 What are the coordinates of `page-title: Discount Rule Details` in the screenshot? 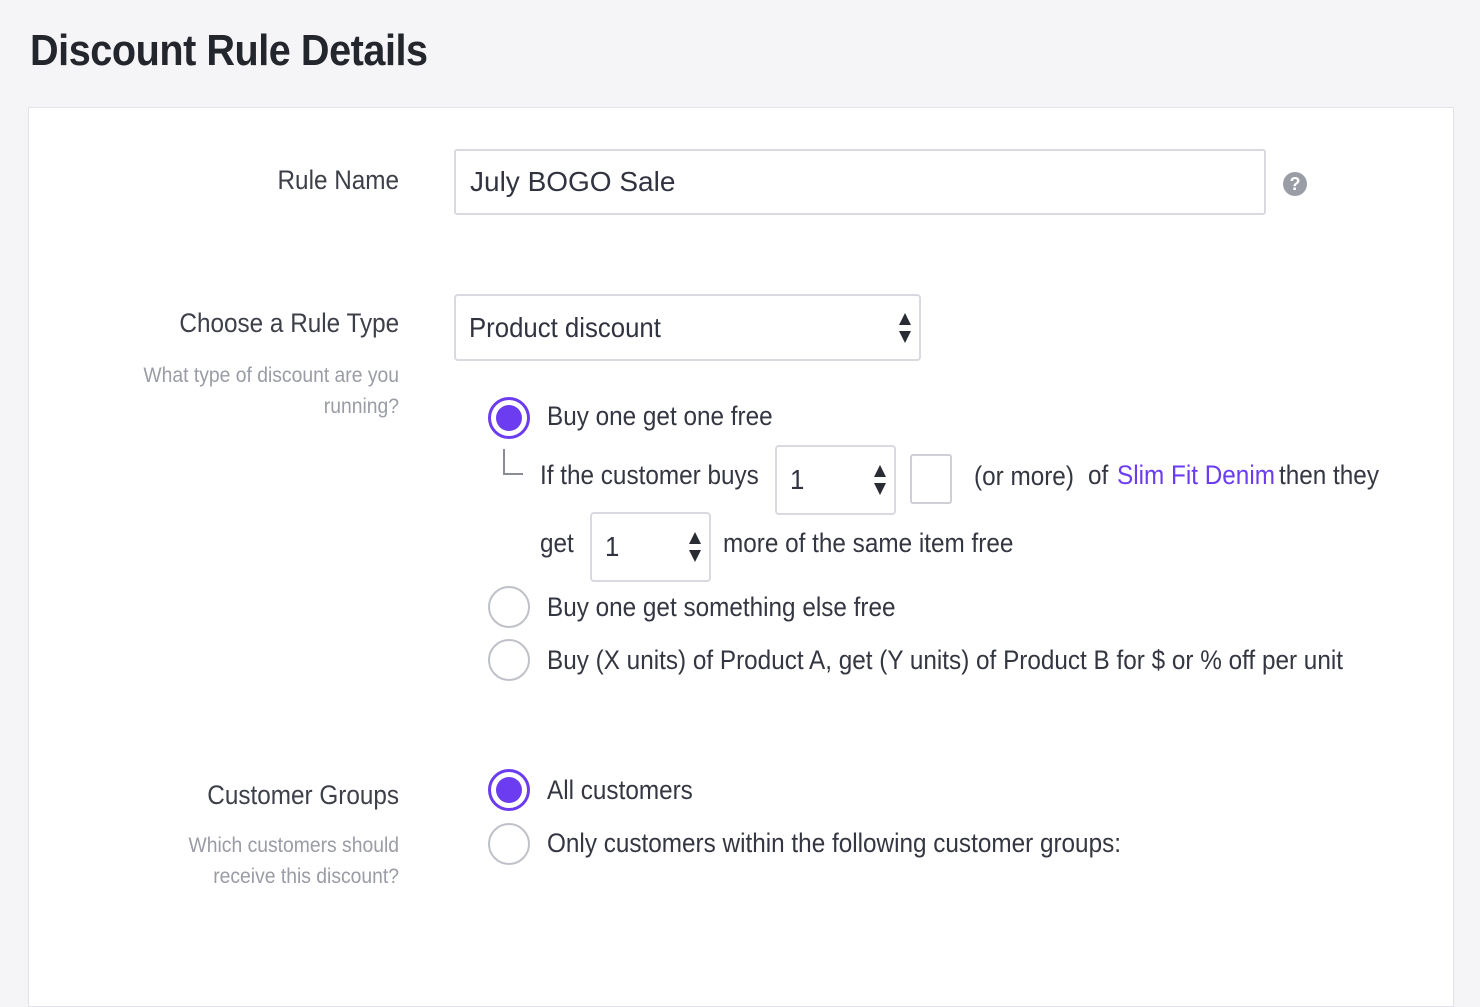 It's located at (229, 50).